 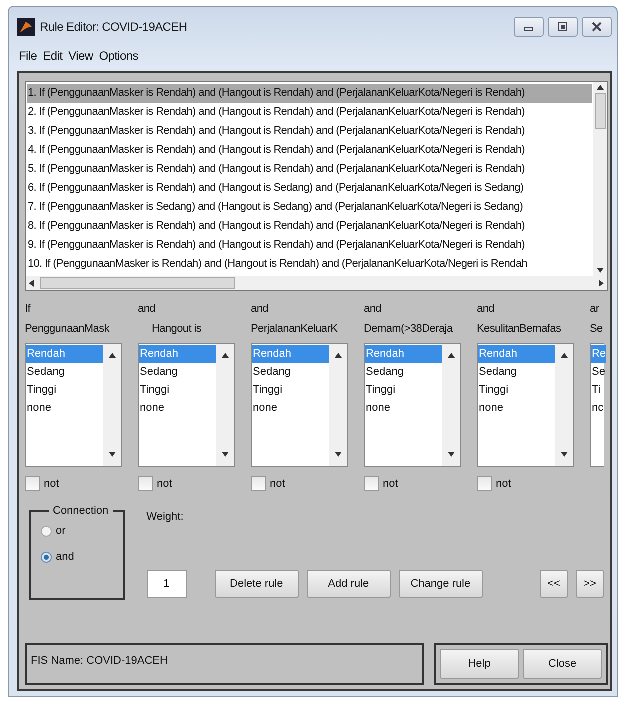 What do you see at coordinates (590, 584) in the screenshot?
I see `nav-button: >>` at bounding box center [590, 584].